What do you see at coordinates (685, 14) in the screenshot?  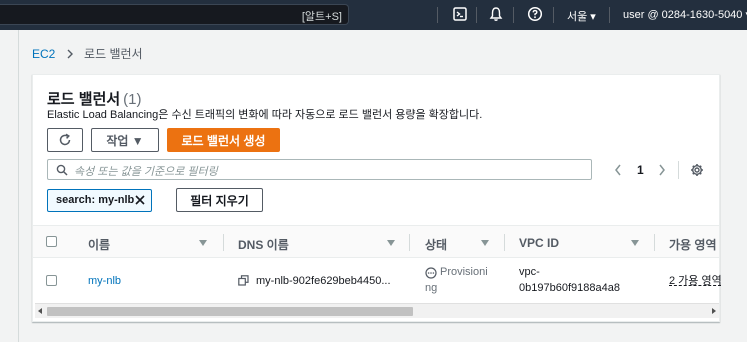 I see `account-menu: user @ 0284-1630-5040 ▾` at bounding box center [685, 14].